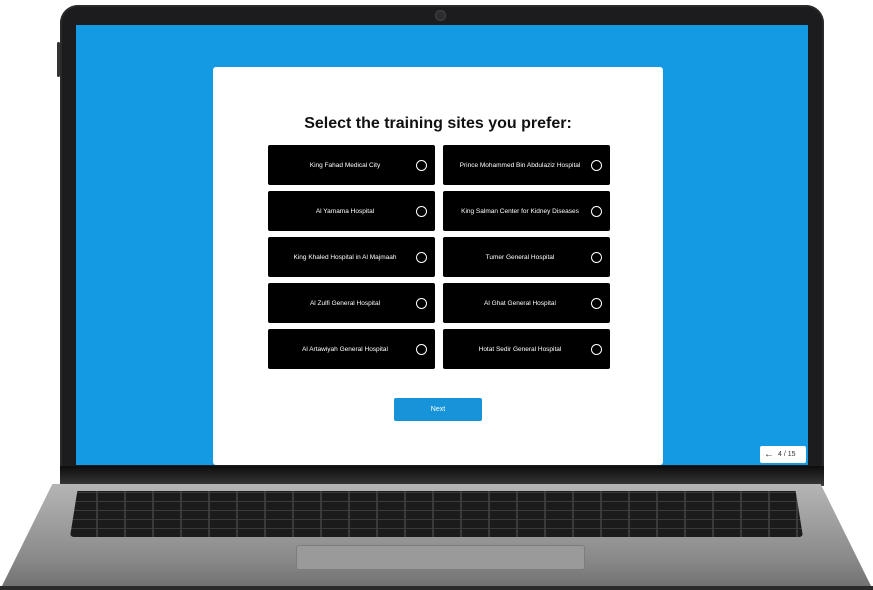  I want to click on next-button: Next, so click(438, 409).